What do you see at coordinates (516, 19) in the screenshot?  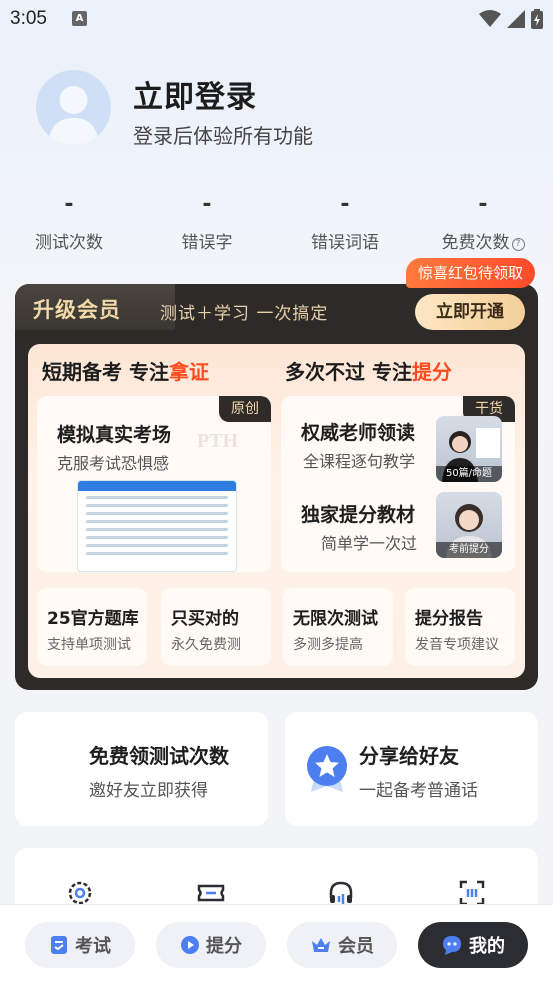 I see `signal-icon` at bounding box center [516, 19].